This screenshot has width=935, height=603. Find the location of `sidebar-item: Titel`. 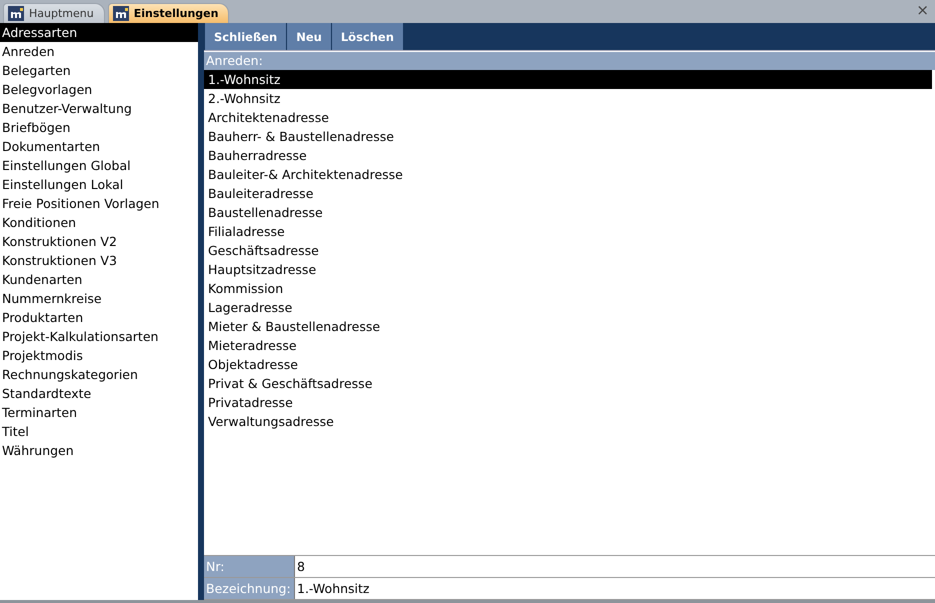

sidebar-item: Titel is located at coordinates (99, 431).